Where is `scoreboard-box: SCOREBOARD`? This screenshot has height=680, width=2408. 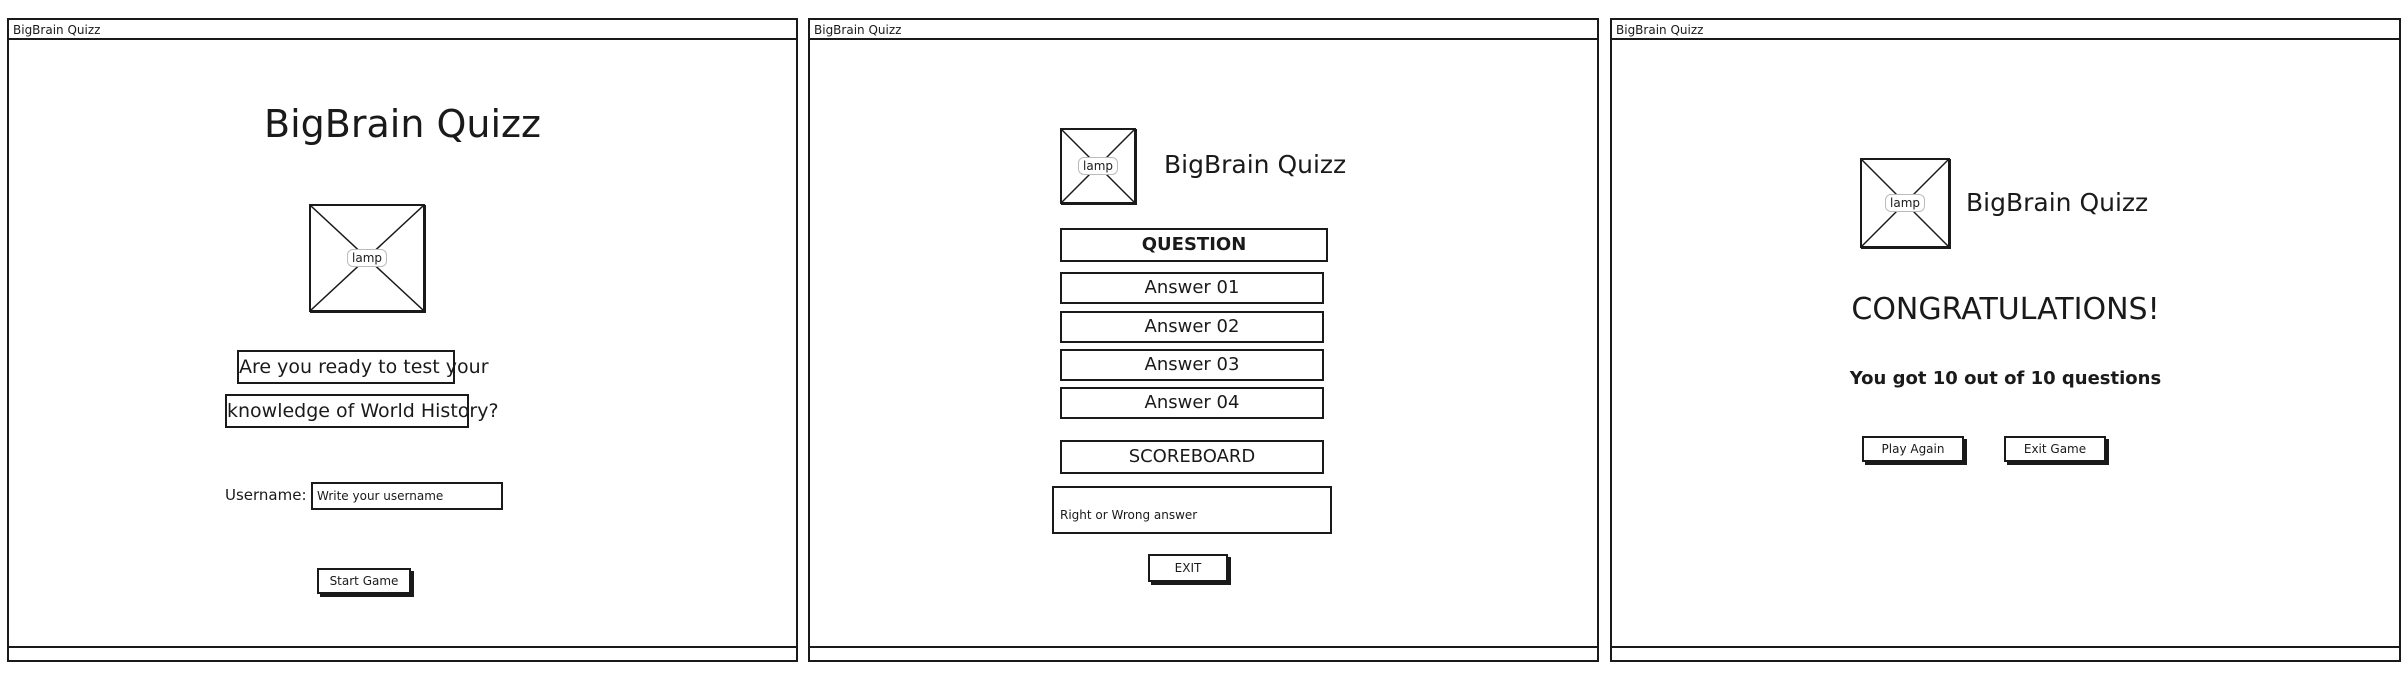 scoreboard-box: SCOREBOARD is located at coordinates (1192, 457).